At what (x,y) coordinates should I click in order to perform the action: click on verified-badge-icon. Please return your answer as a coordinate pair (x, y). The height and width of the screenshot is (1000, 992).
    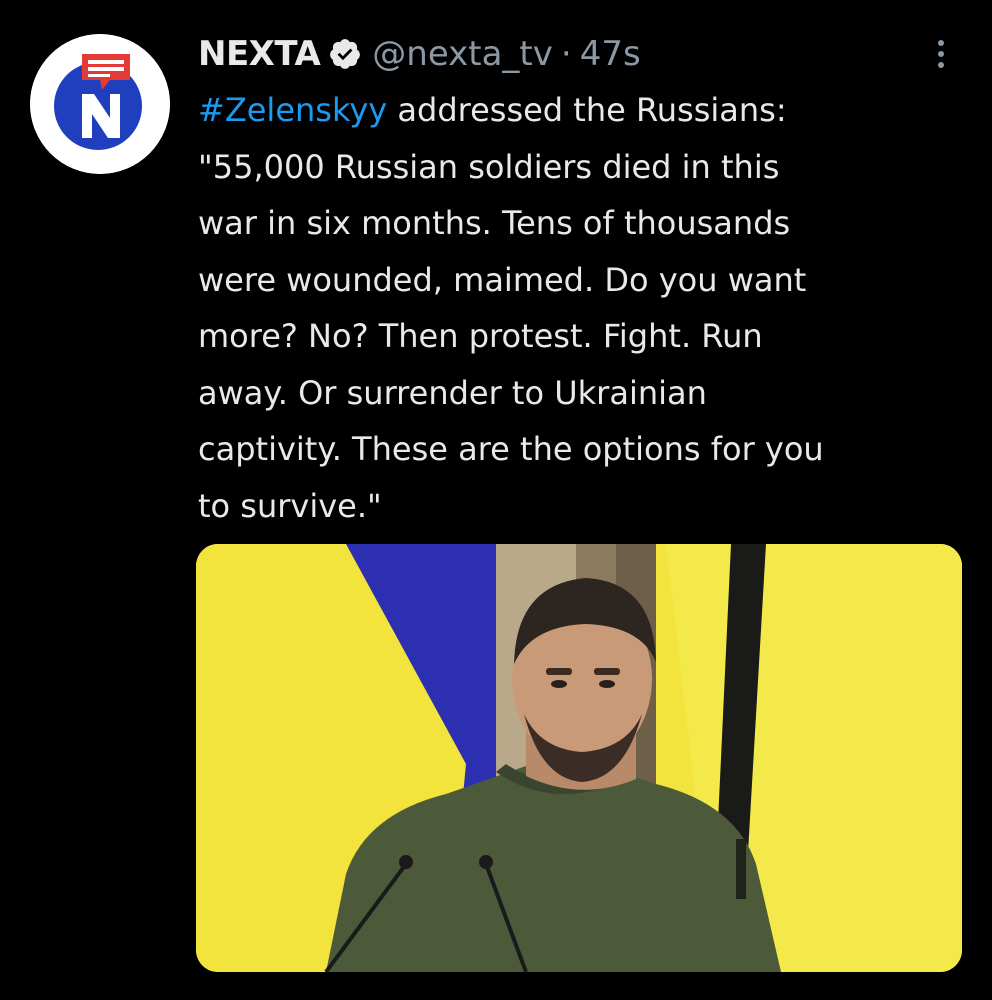
    Looking at the image, I should click on (345, 54).